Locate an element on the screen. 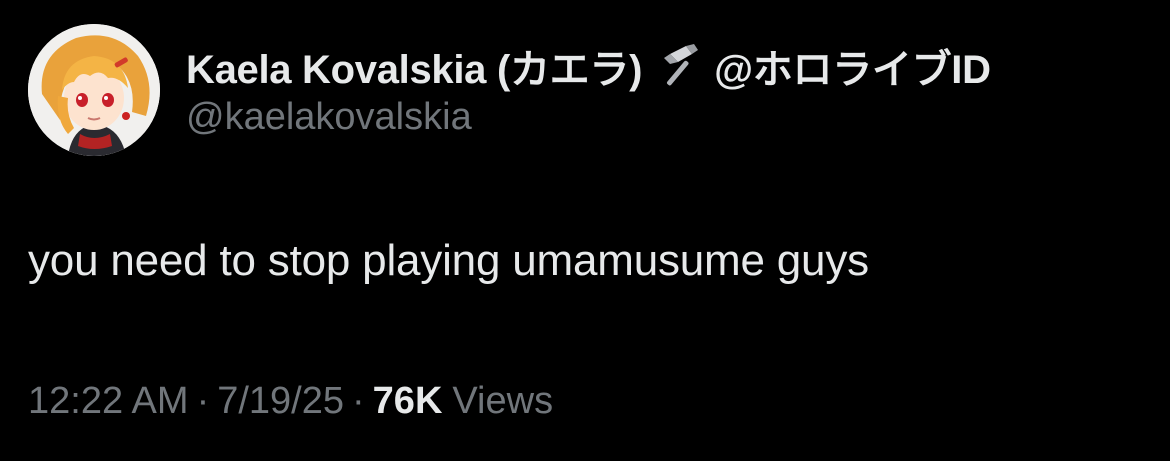 The image size is (1170, 461). author-avatar is located at coordinates (94, 90).